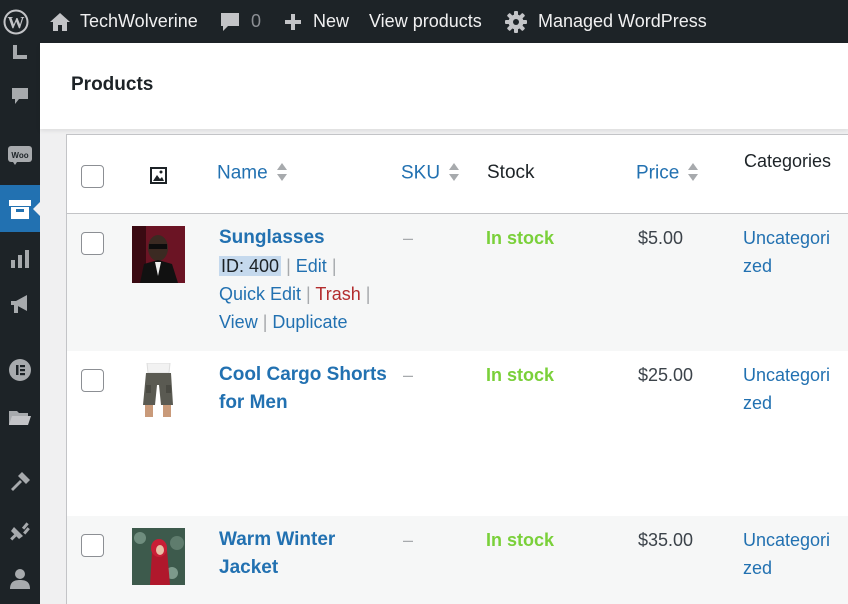 Image resolution: width=848 pixels, height=604 pixels. Describe the element at coordinates (256, 21) in the screenshot. I see `comments-count: 0` at that location.